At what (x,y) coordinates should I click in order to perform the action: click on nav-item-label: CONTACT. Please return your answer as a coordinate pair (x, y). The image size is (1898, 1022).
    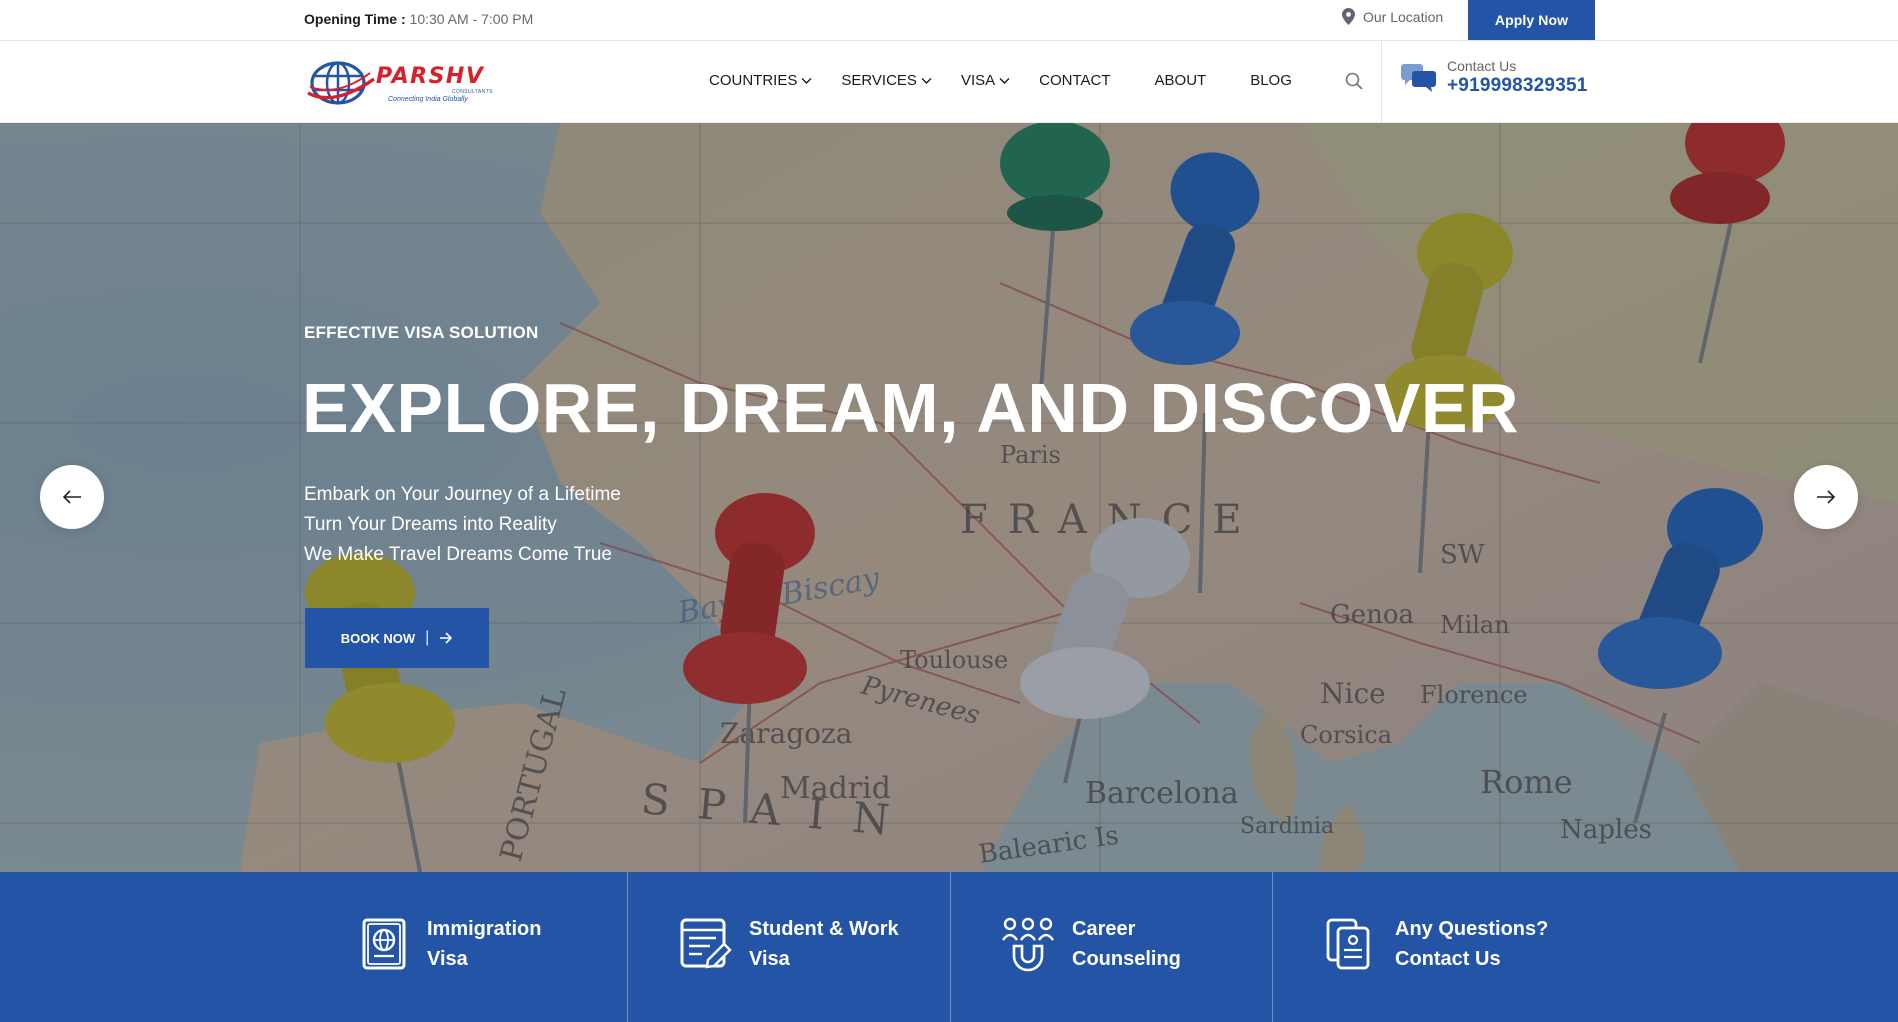
    Looking at the image, I should click on (1075, 80).